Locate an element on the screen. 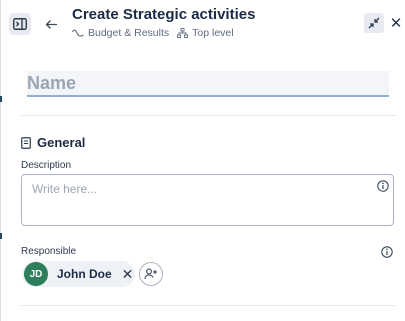 This screenshot has width=405, height=321. description-label: Description is located at coordinates (46, 165).